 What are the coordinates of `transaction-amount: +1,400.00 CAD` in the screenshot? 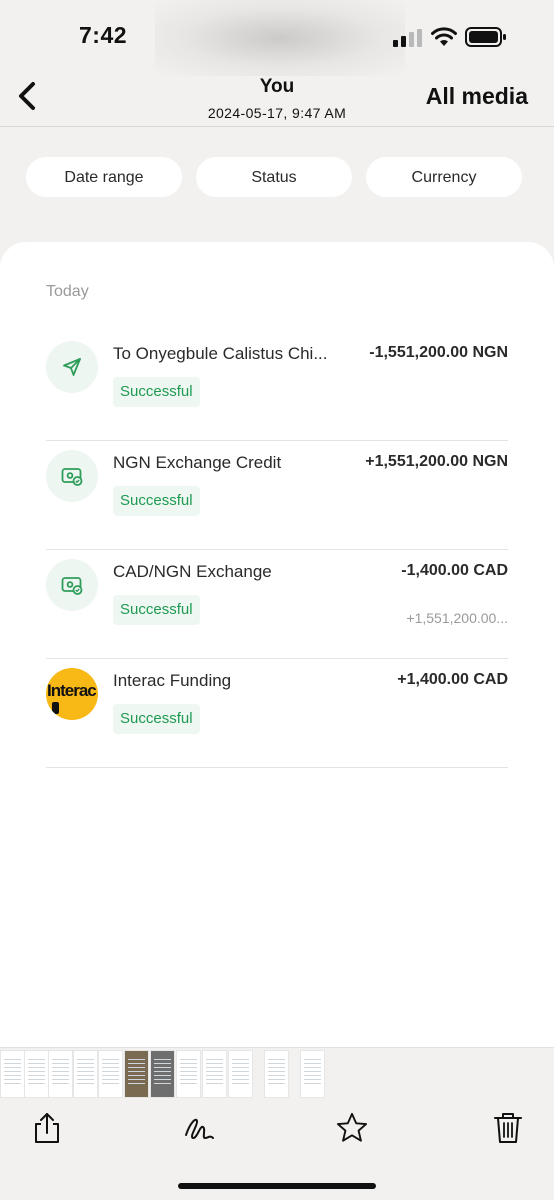 It's located at (452, 679).